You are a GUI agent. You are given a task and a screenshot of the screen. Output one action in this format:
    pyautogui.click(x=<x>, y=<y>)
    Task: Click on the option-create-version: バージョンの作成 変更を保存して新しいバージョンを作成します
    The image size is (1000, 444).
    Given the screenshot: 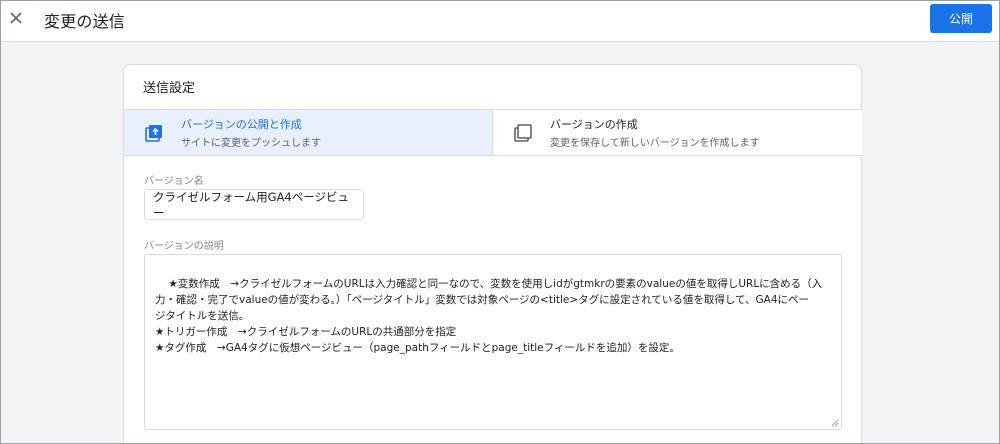 What is the action you would take?
    pyautogui.click(x=677, y=132)
    